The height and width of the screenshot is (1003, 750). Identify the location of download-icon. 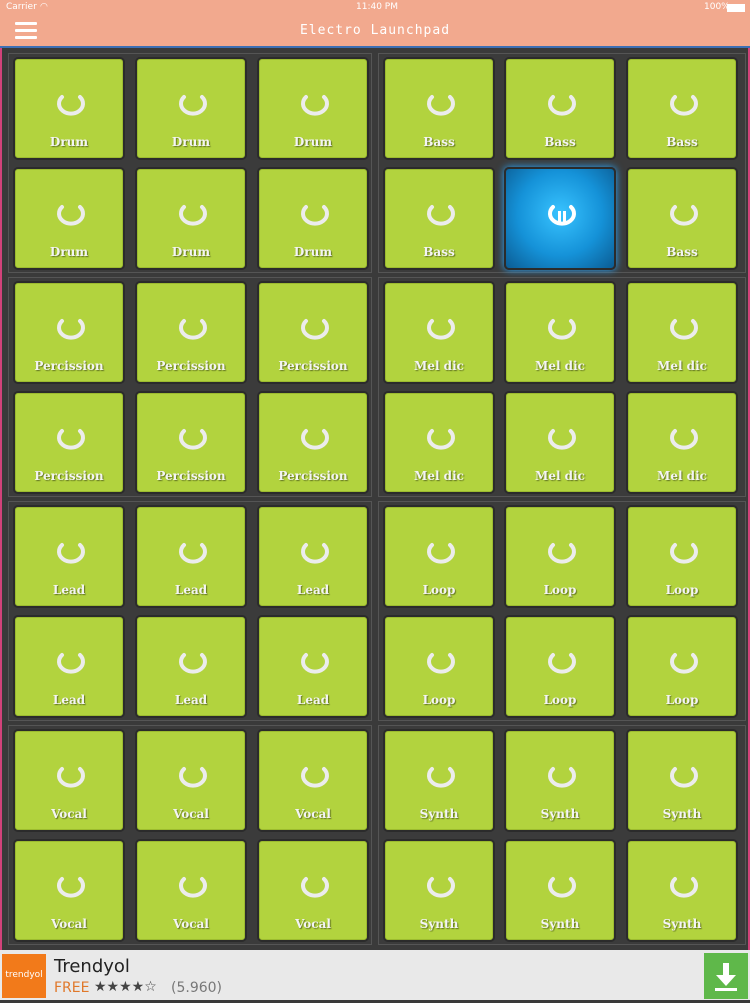
(726, 976).